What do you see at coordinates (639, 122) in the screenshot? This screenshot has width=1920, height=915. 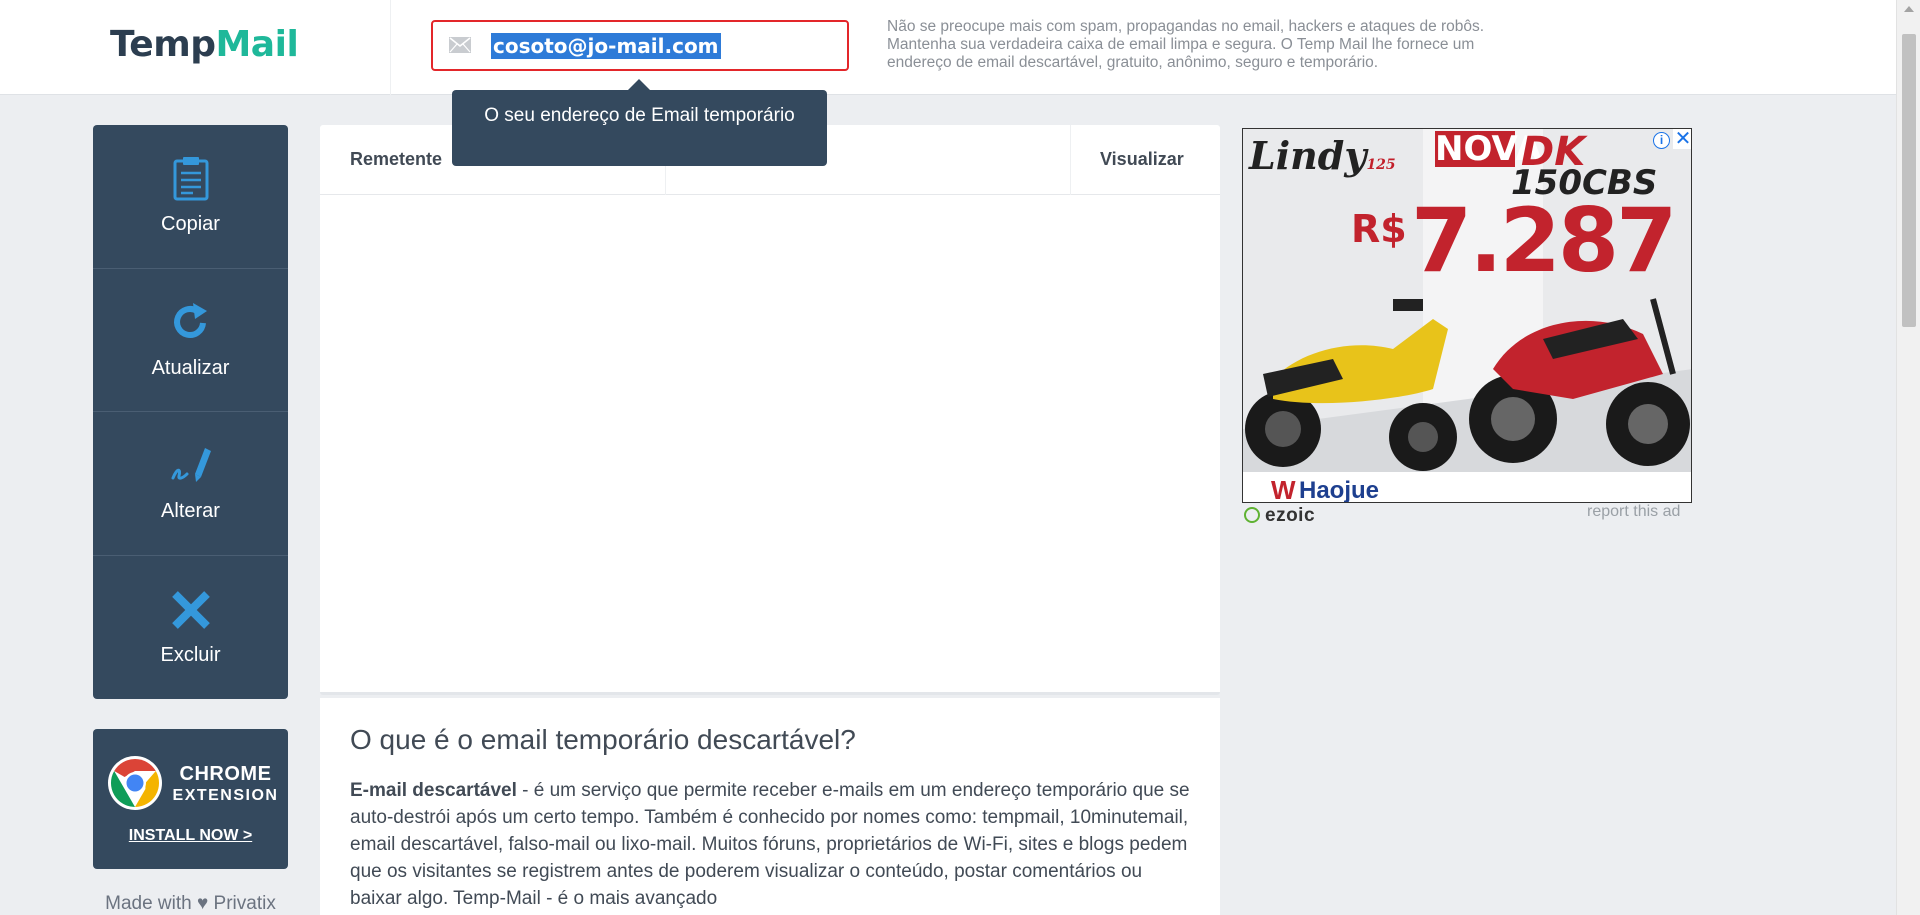 I see `email-tooltip: O seu endereço de Email temporário` at bounding box center [639, 122].